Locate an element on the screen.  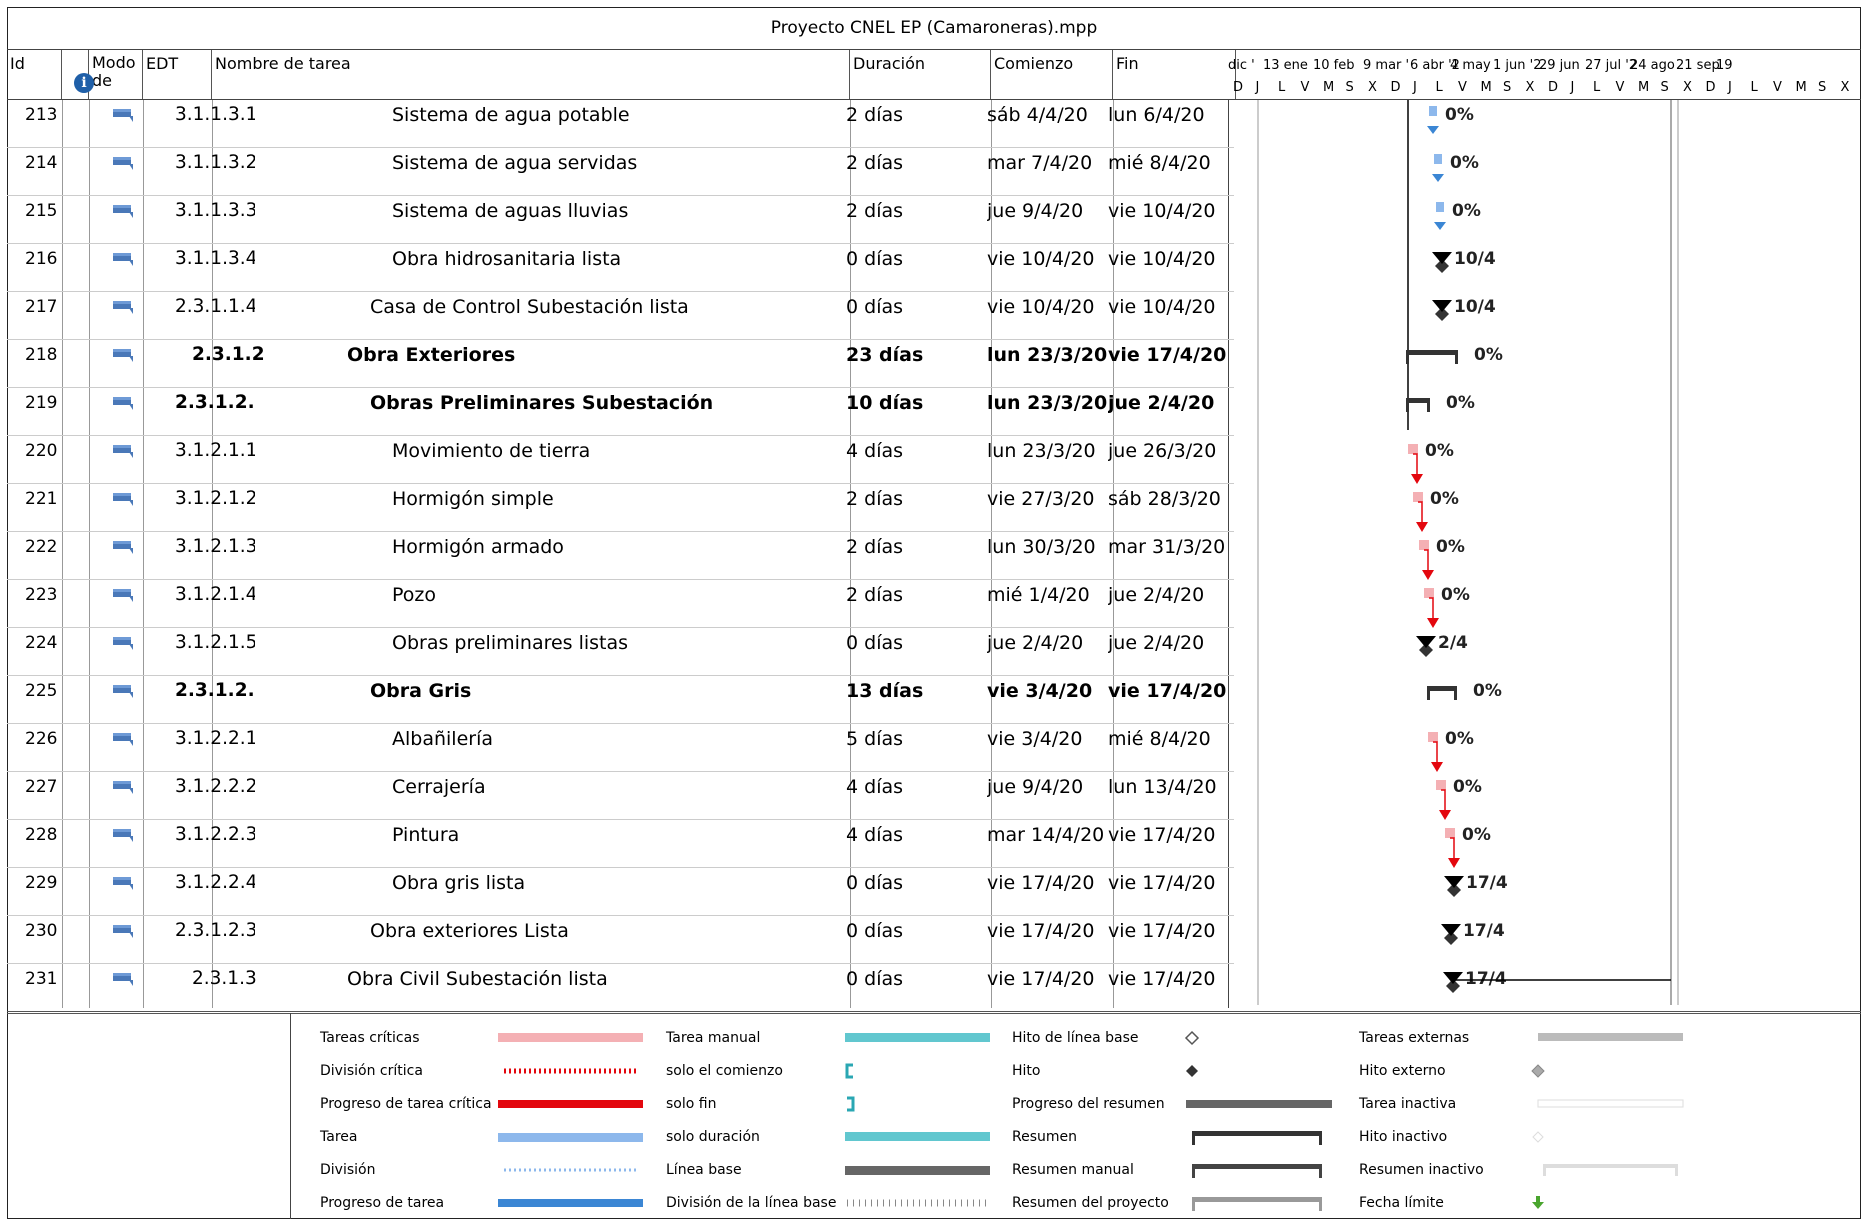
task-name: Obra Exteriores is located at coordinates (637, 363).